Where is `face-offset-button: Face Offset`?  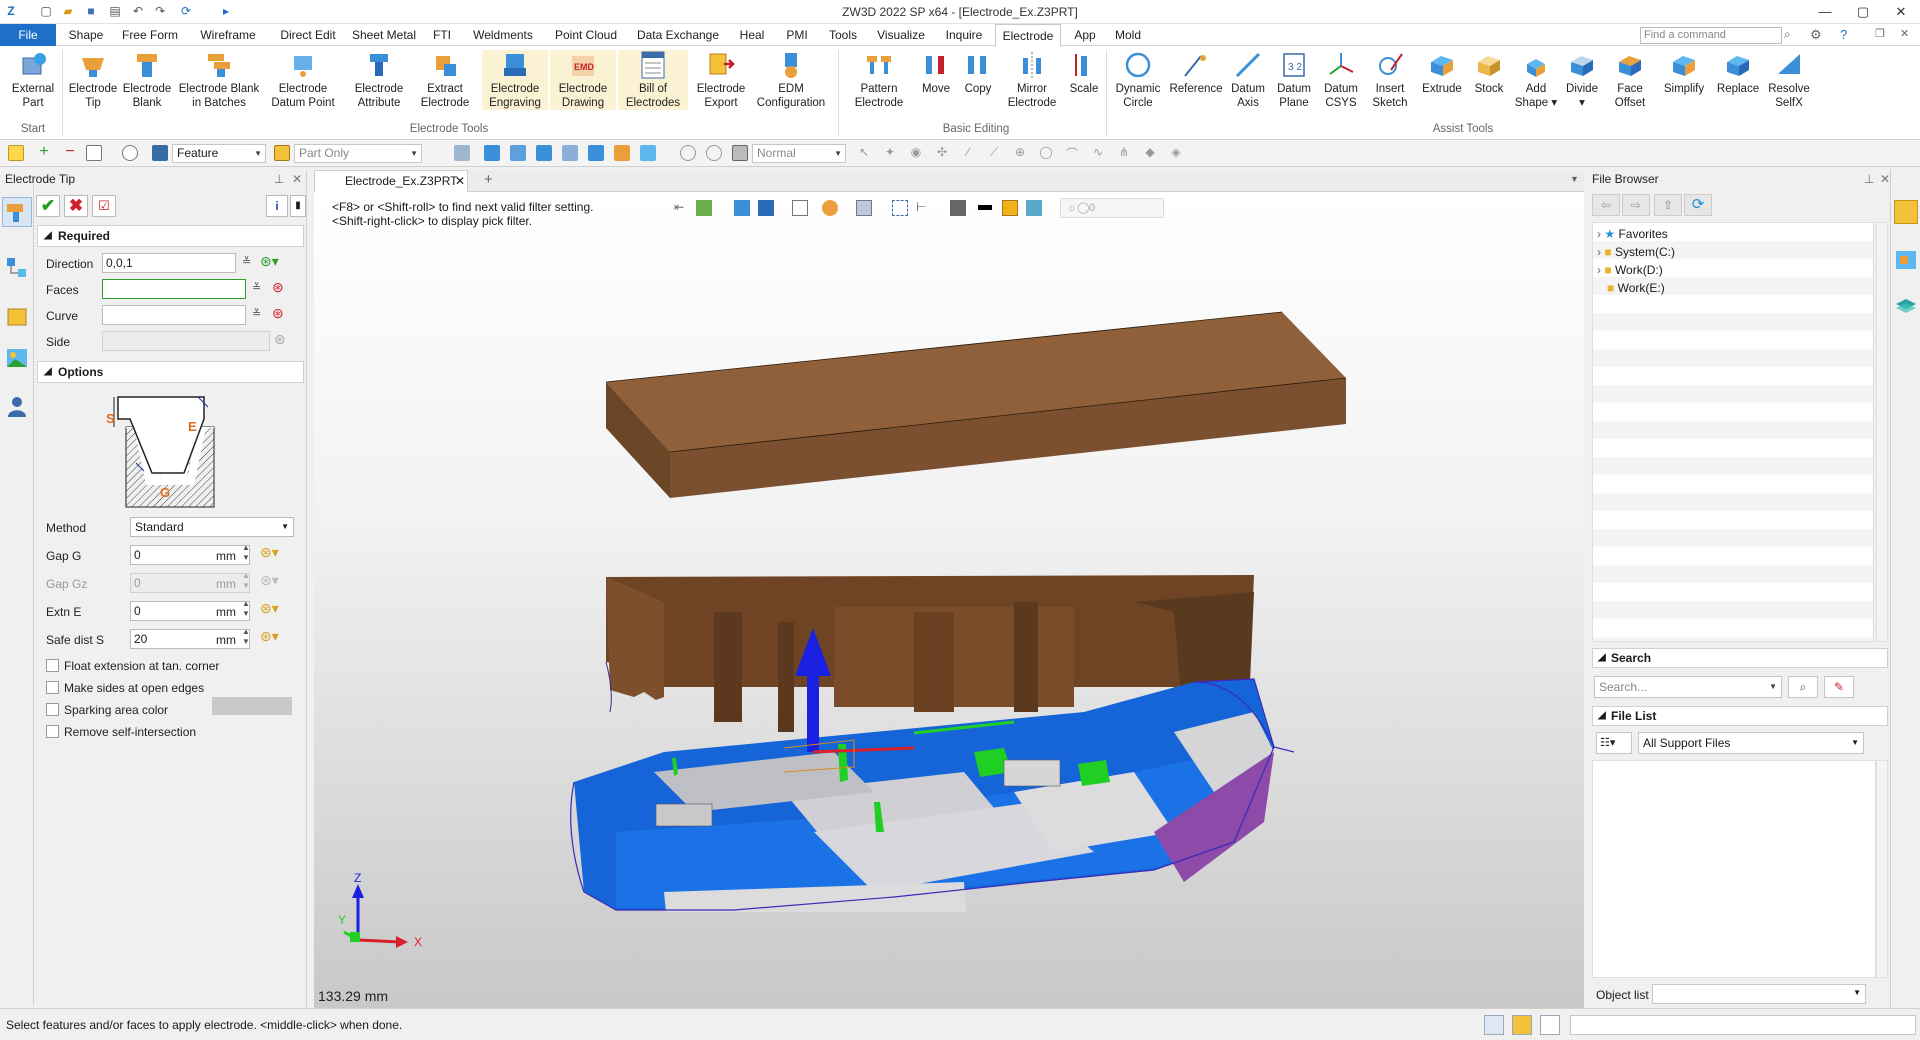 face-offset-button: Face Offset is located at coordinates (1630, 80).